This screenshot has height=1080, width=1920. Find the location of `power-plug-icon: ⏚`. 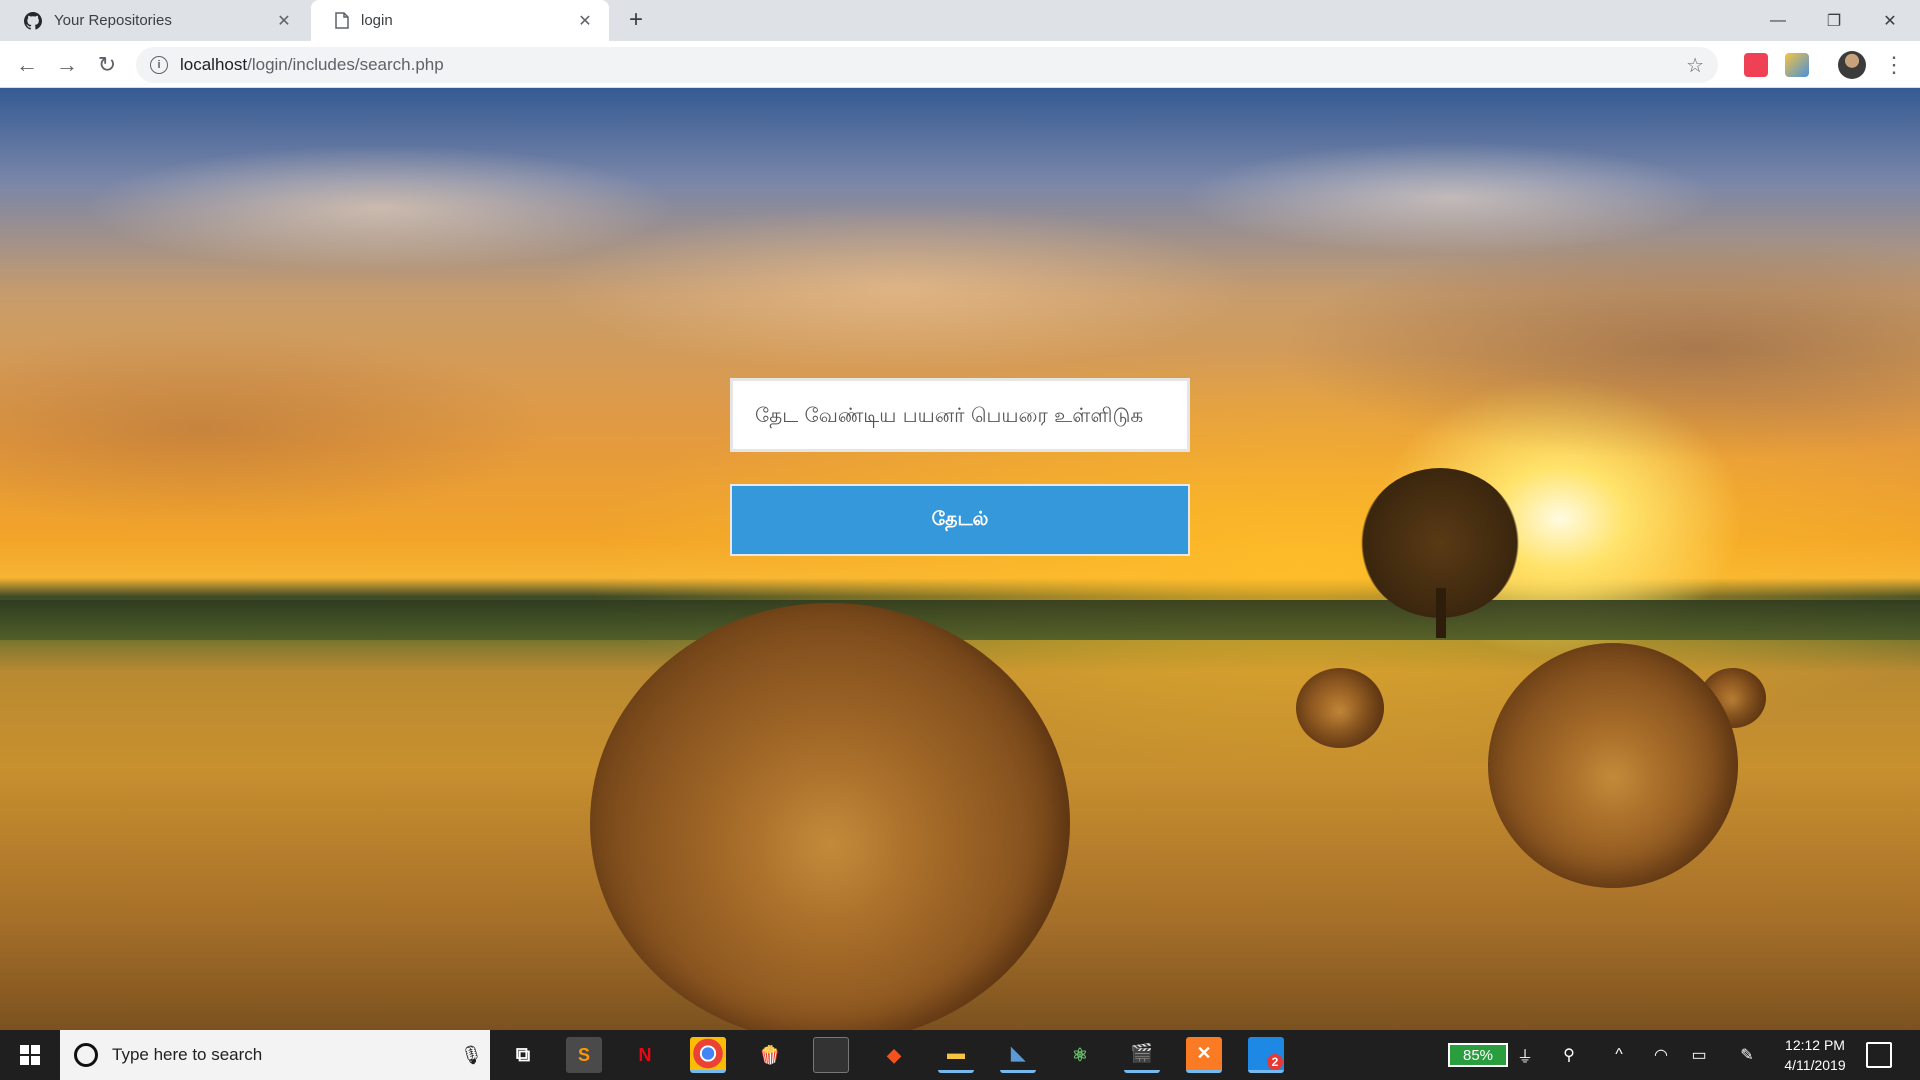

power-plug-icon: ⏚ is located at coordinates (1524, 1057).